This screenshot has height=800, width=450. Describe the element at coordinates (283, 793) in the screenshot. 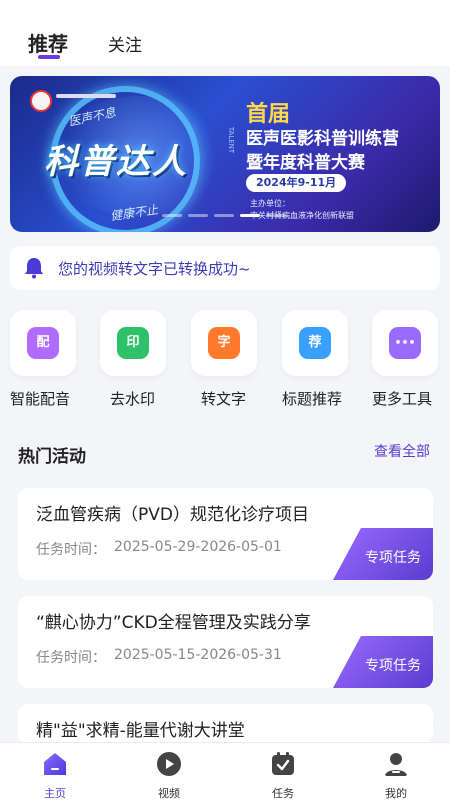

I see `nav-label: 任务` at that location.